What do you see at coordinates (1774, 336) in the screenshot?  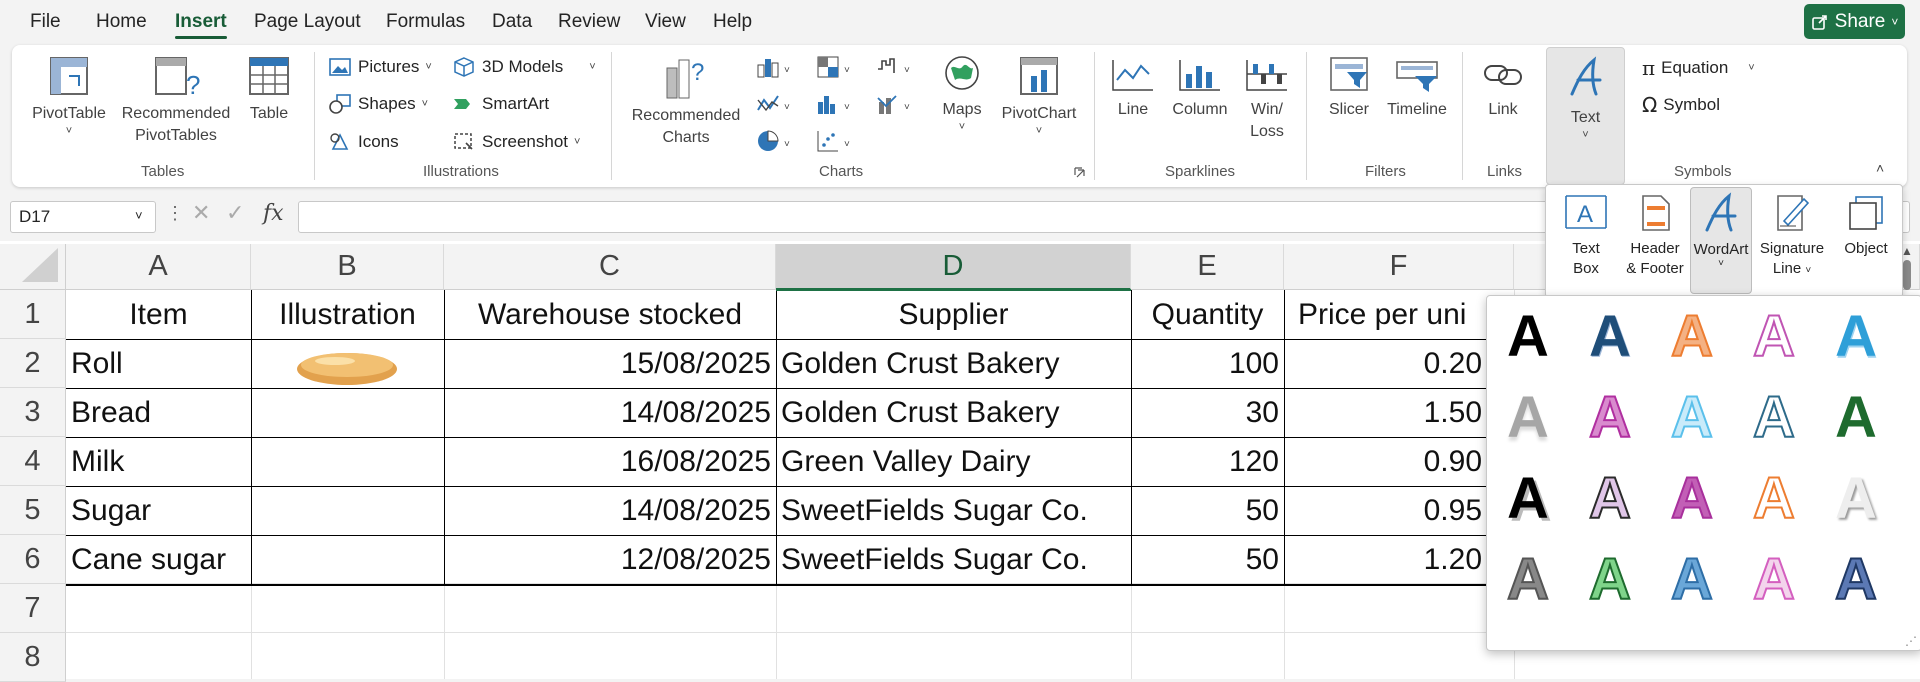 I see `wordart-style-4: A` at bounding box center [1774, 336].